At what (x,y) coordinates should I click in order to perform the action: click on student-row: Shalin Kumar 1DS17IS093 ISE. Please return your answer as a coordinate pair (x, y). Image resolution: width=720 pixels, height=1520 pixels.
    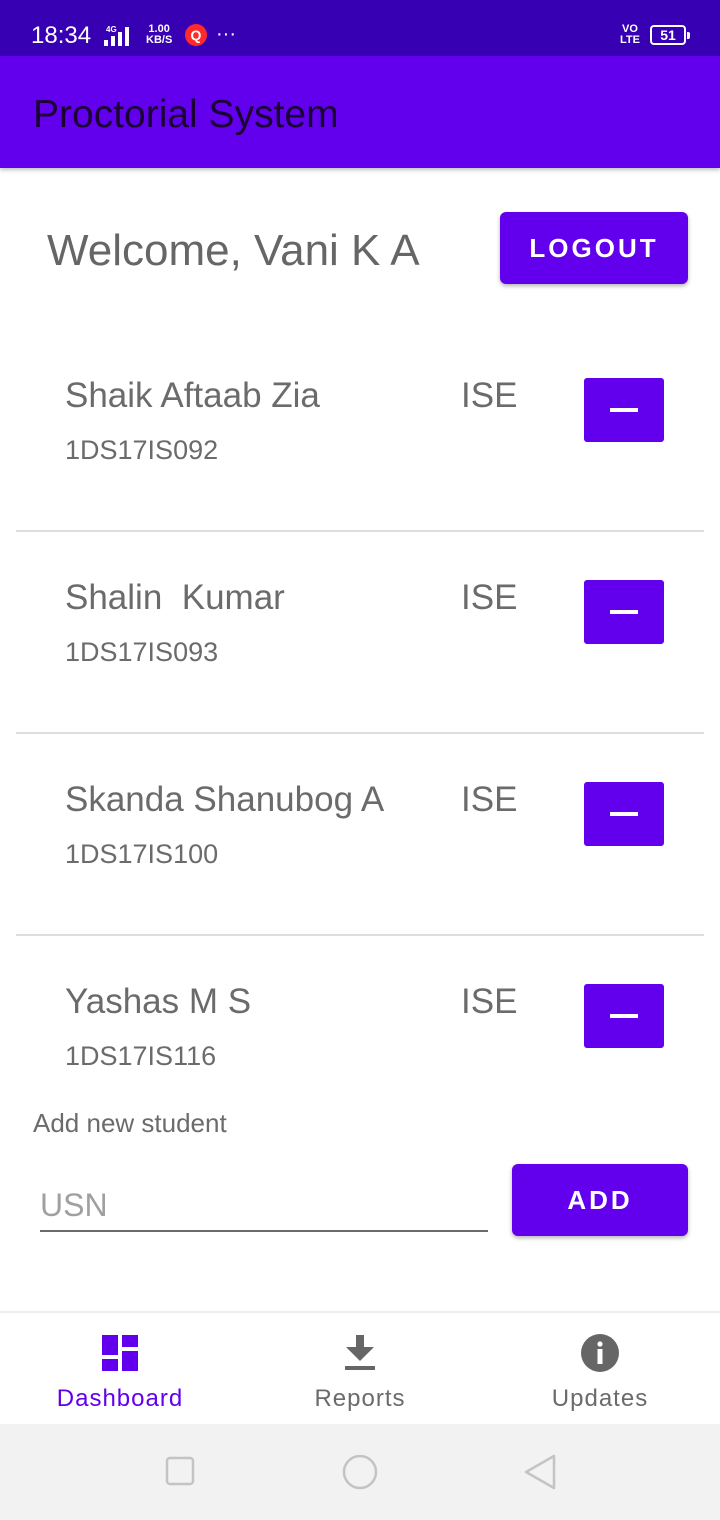
    Looking at the image, I should click on (360, 633).